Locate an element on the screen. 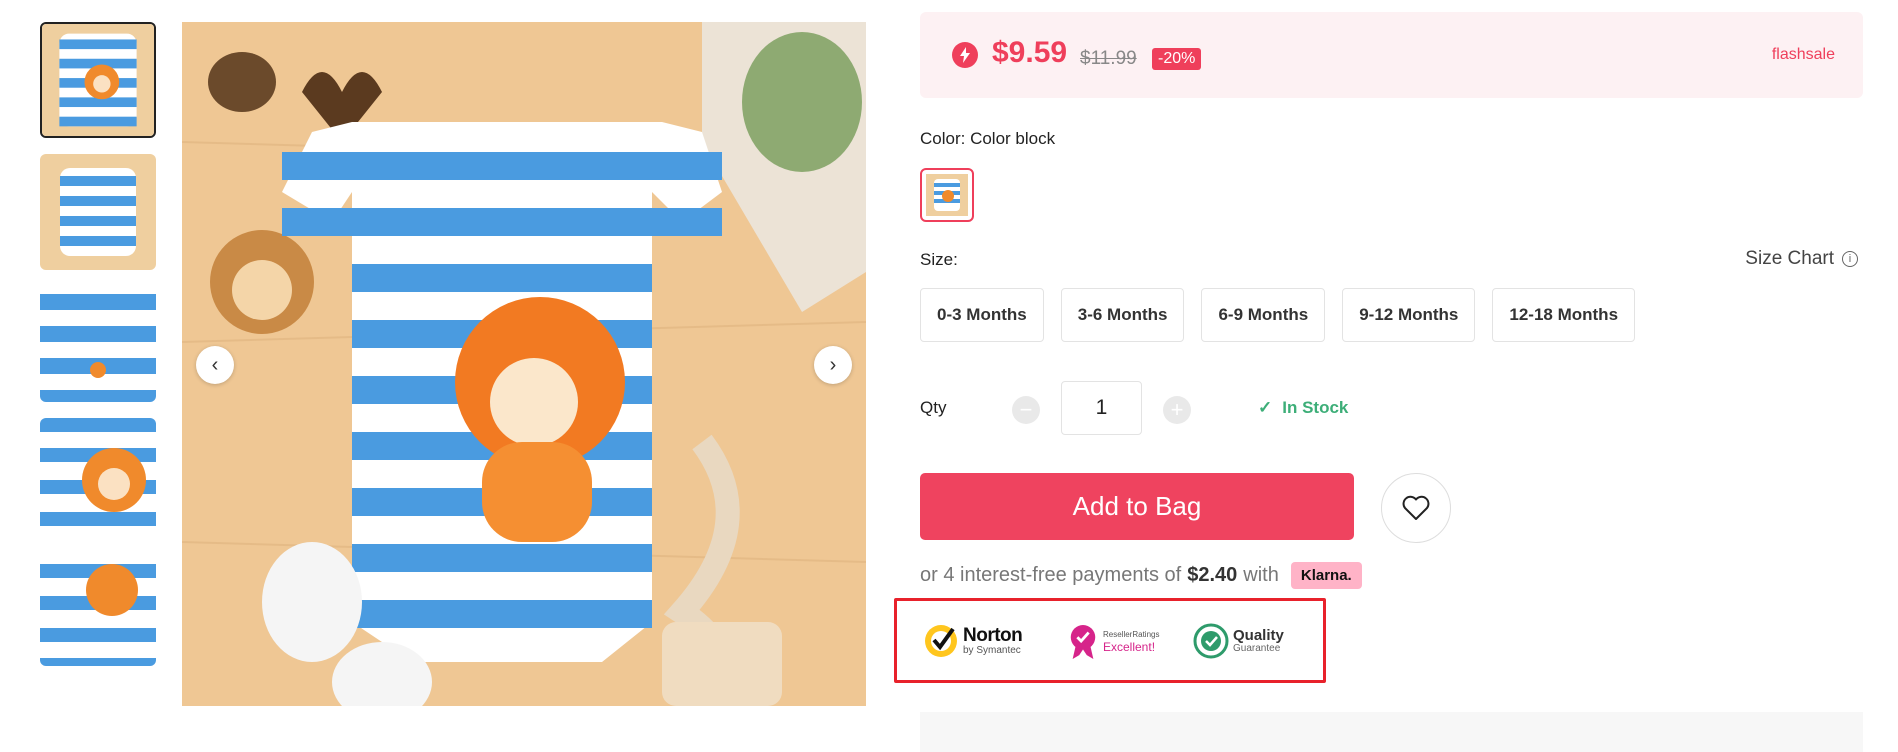 The height and width of the screenshot is (752, 1898). flashsale-label: flashsale is located at coordinates (1803, 54).